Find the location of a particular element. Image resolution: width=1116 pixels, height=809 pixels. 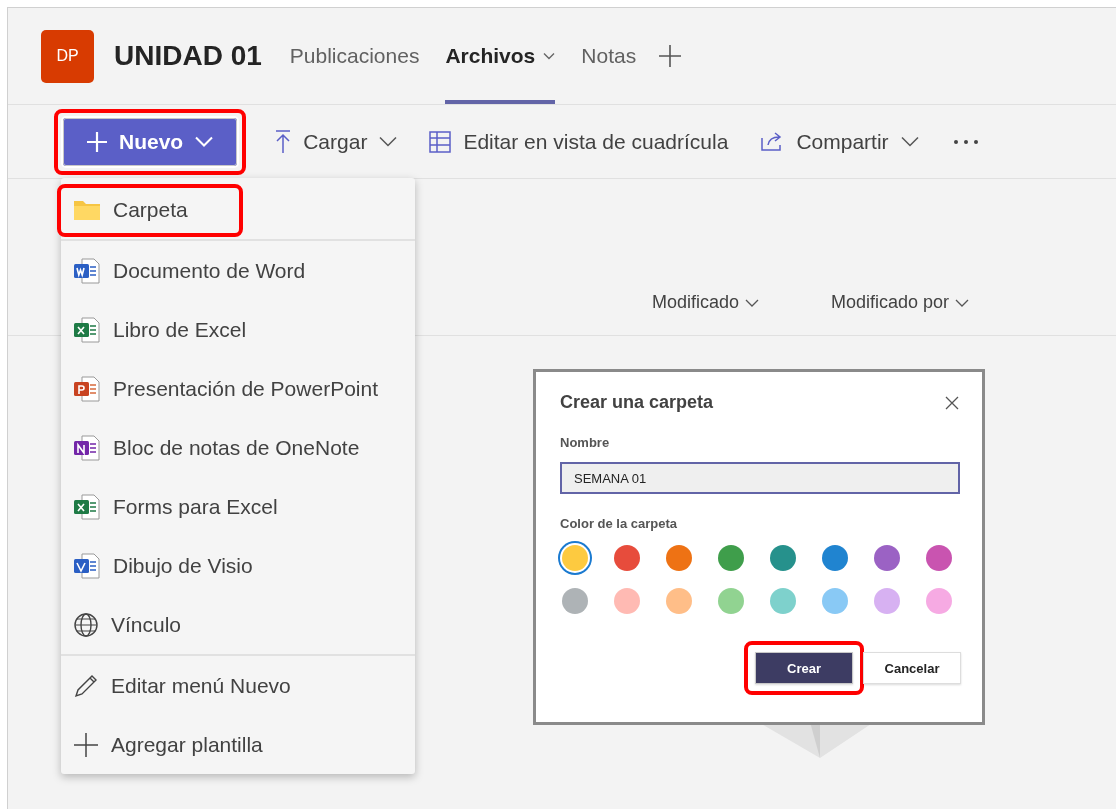

menu-item: Dibujo de Visio is located at coordinates (238, 565).